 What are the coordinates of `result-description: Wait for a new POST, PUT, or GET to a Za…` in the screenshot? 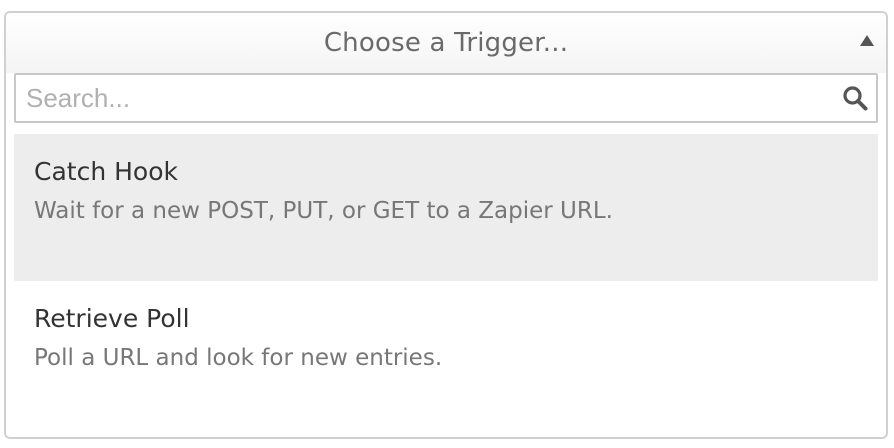 It's located at (323, 211).